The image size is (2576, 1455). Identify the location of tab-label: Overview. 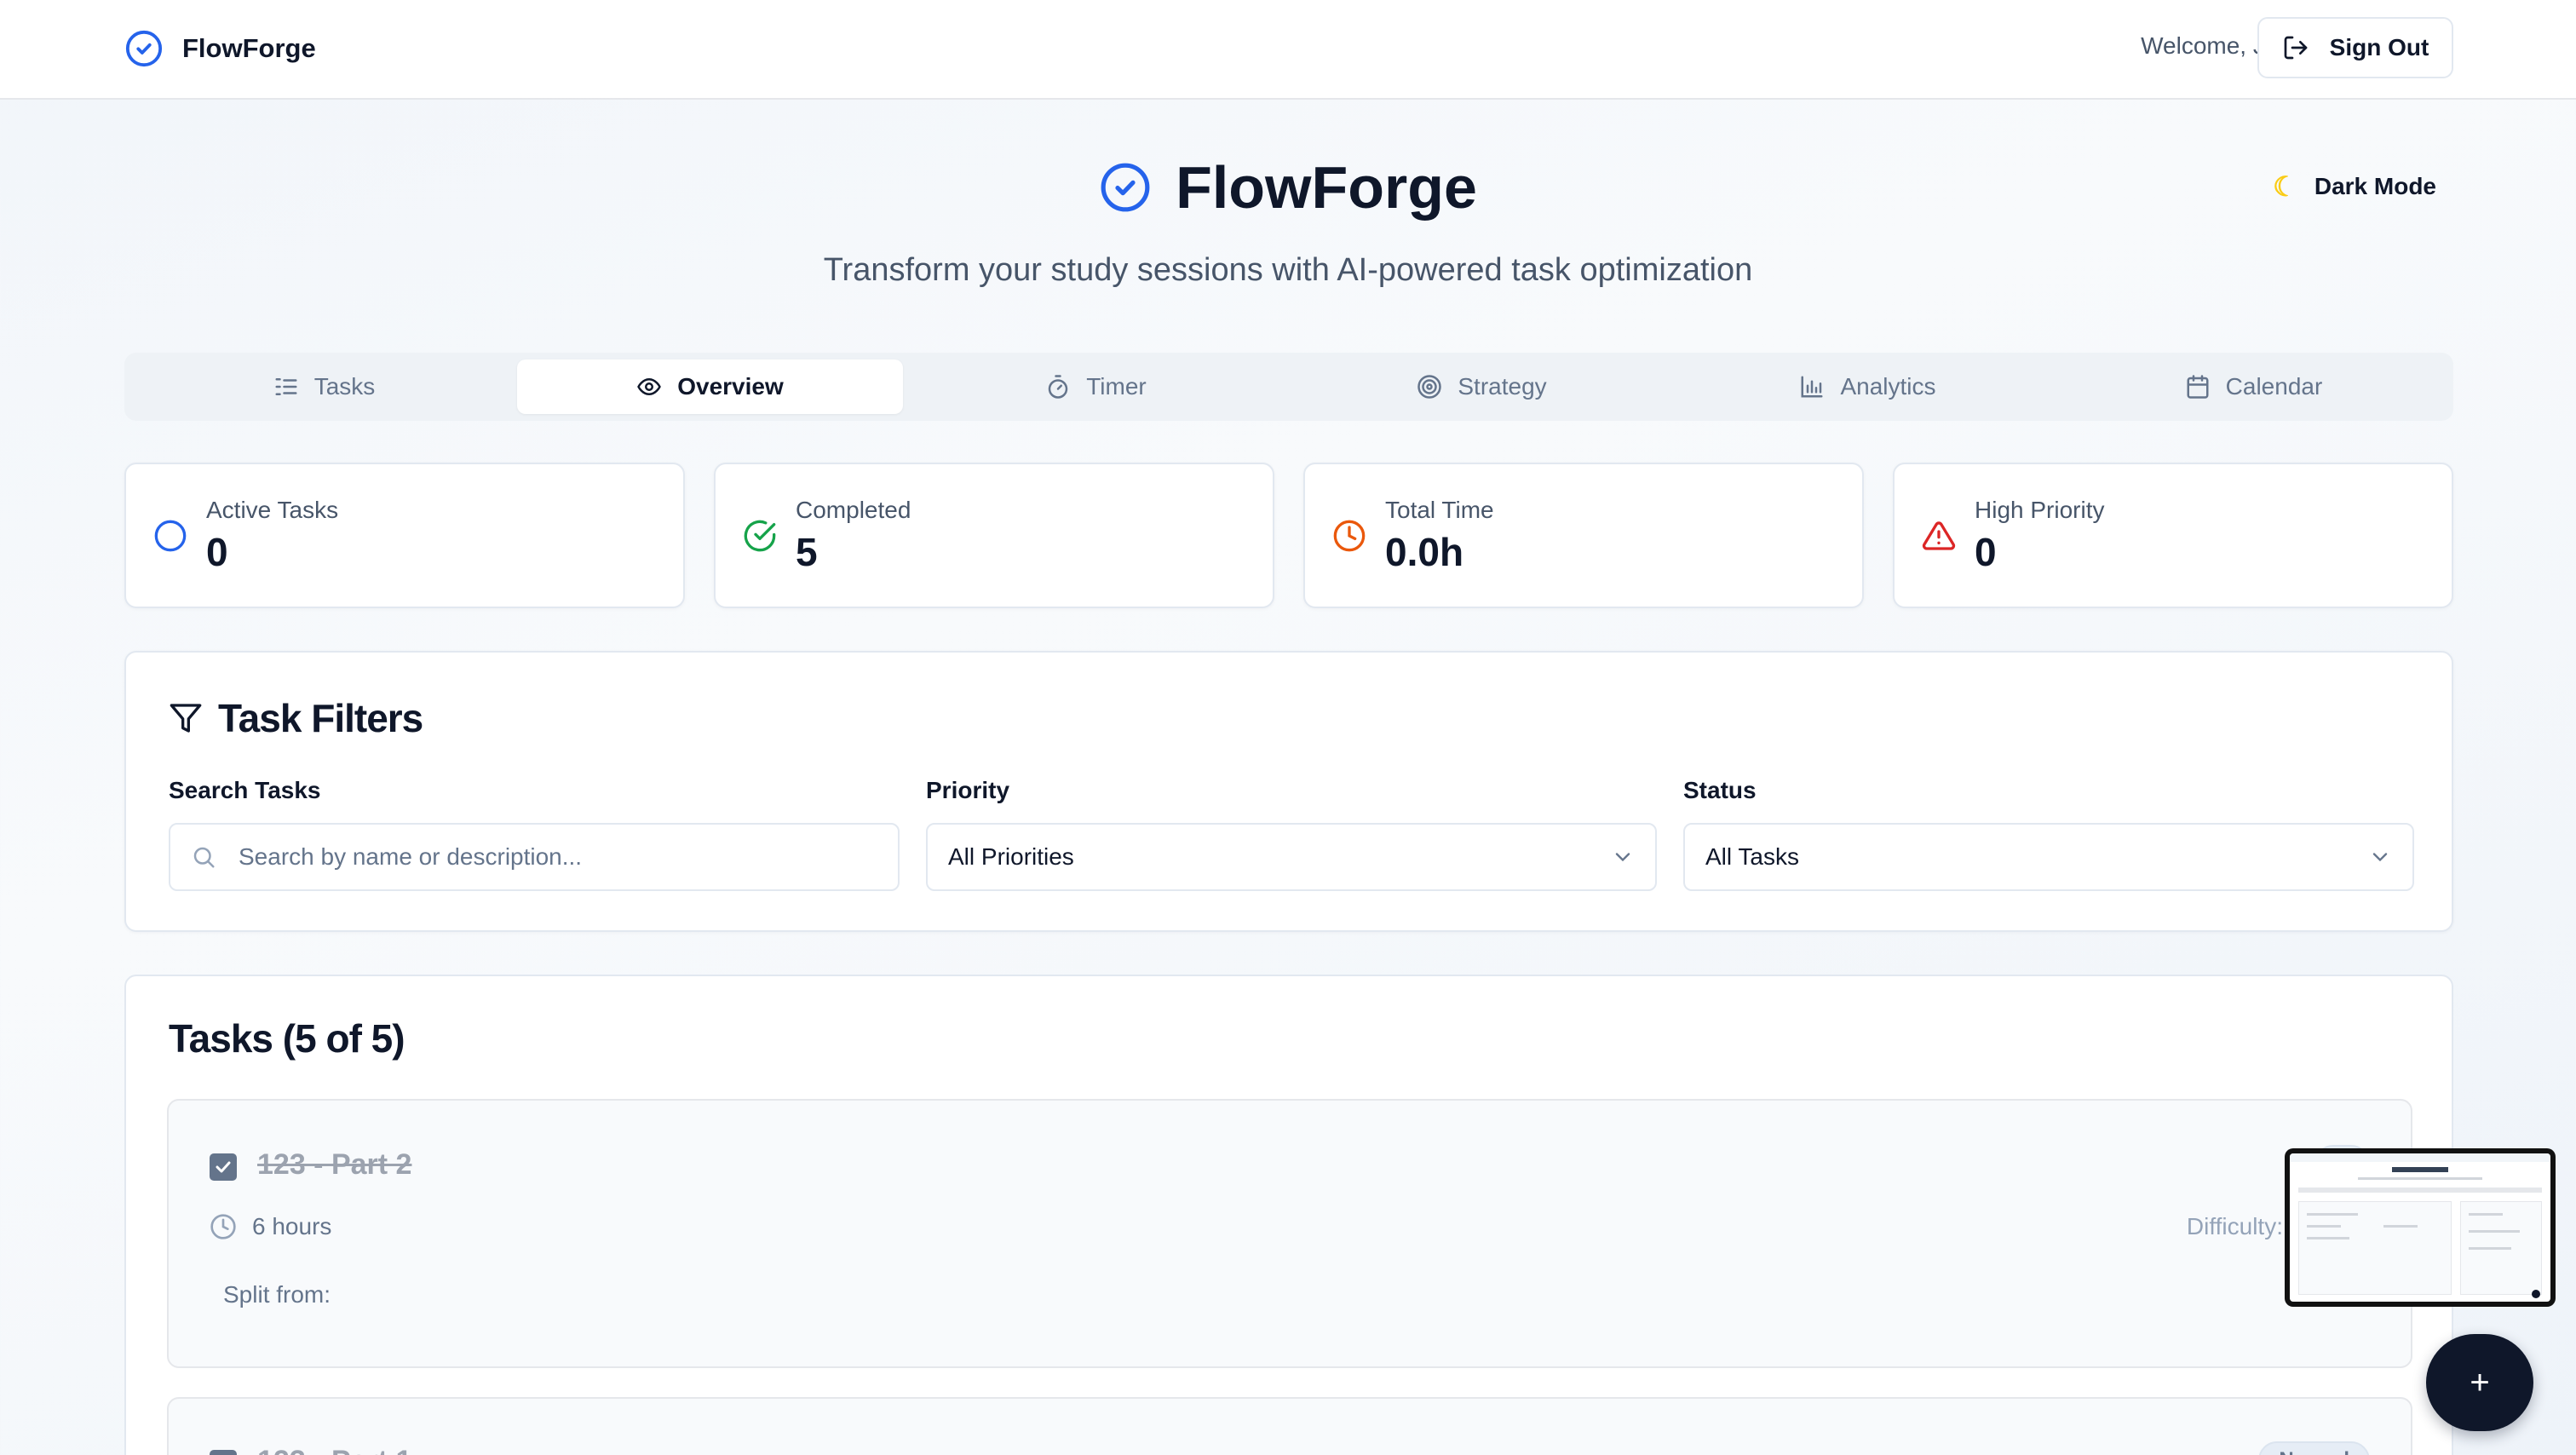
(730, 387).